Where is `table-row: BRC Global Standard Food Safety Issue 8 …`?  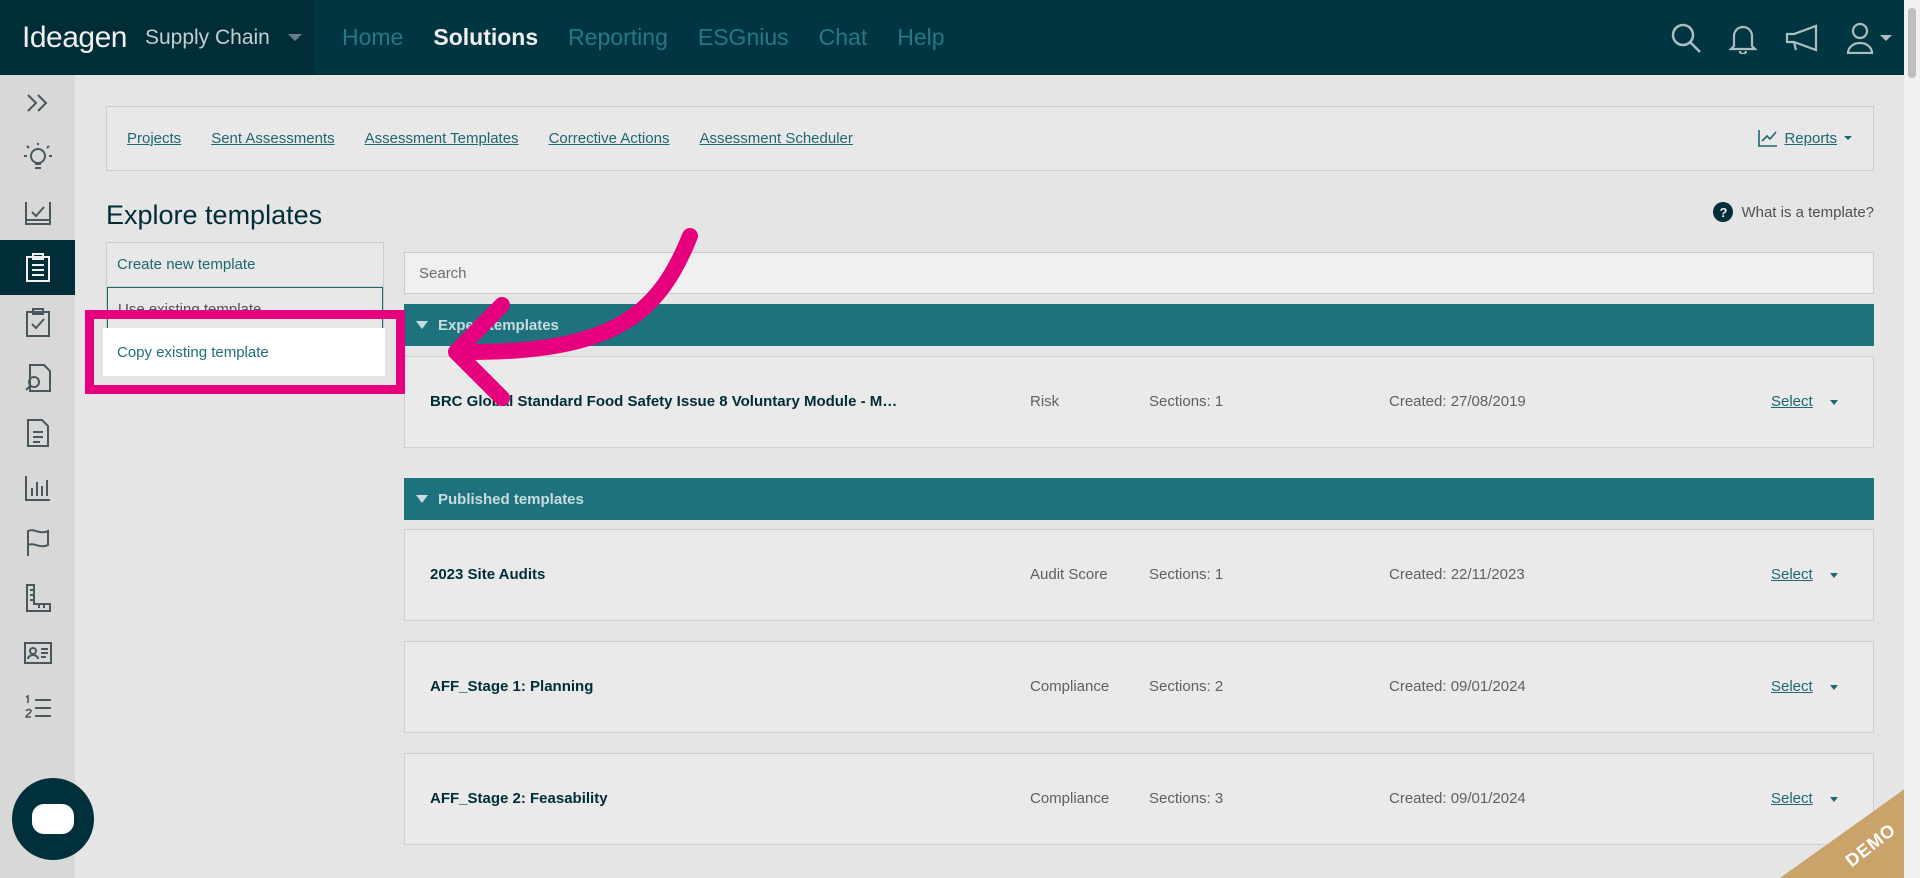
table-row: BRC Global Standard Food Safety Issue 8 … is located at coordinates (1139, 402).